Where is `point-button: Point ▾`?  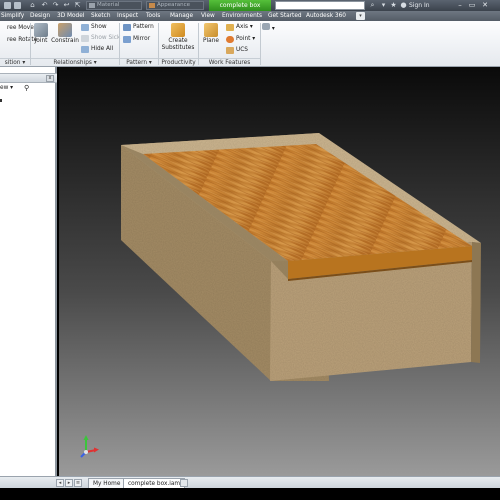 point-button: Point ▾ is located at coordinates (240, 39).